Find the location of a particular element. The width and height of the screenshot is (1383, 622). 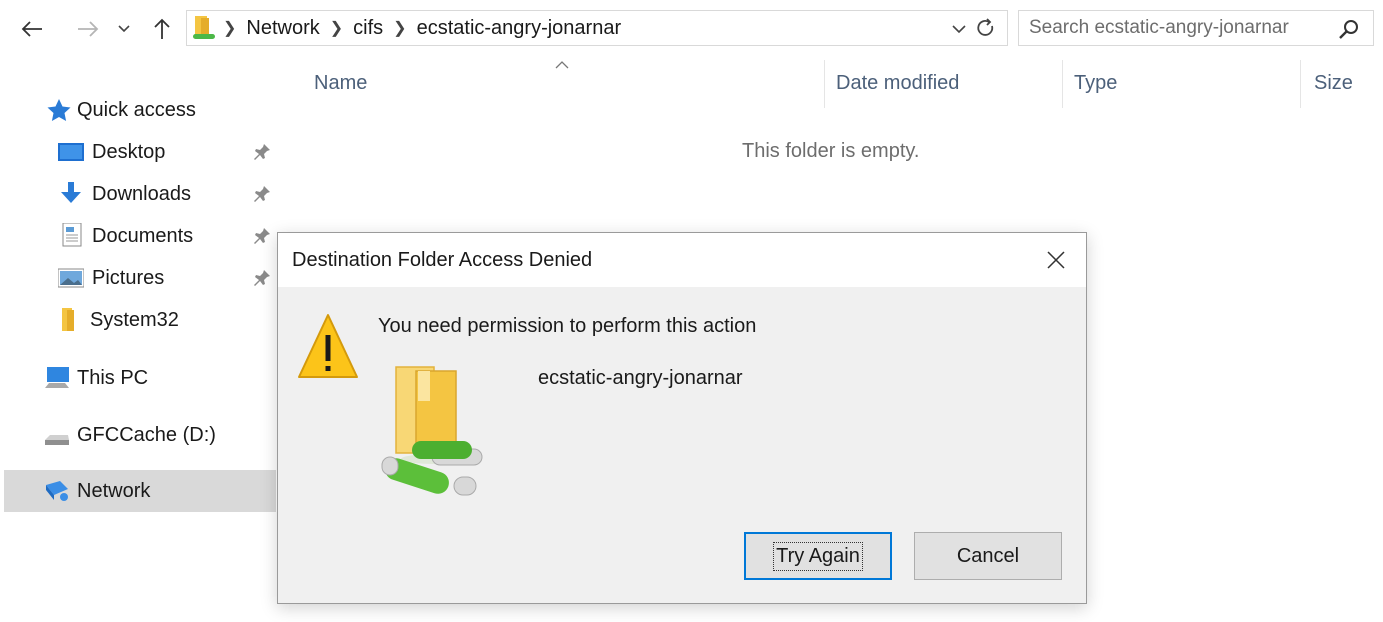

sidebar-item-network: Network is located at coordinates (140, 491).